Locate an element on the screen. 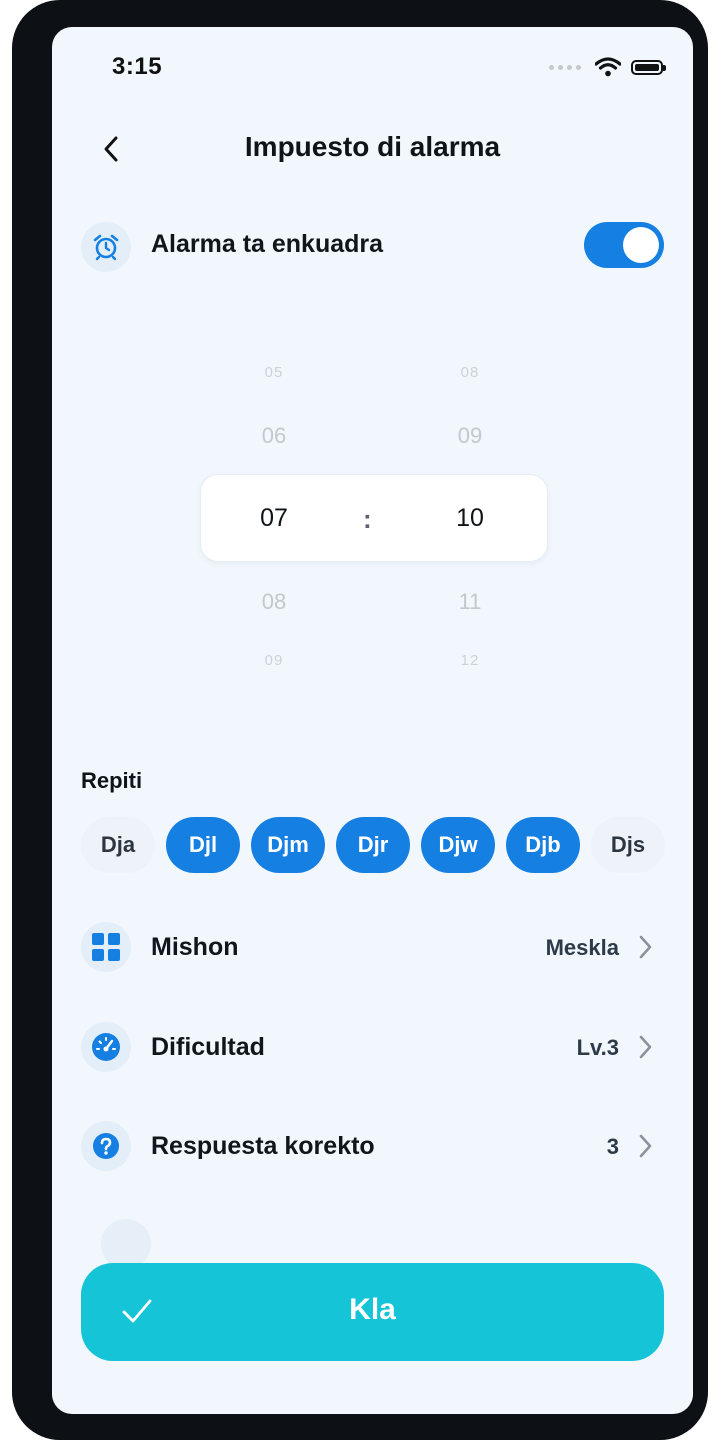  battery-icon is located at coordinates (648, 67).